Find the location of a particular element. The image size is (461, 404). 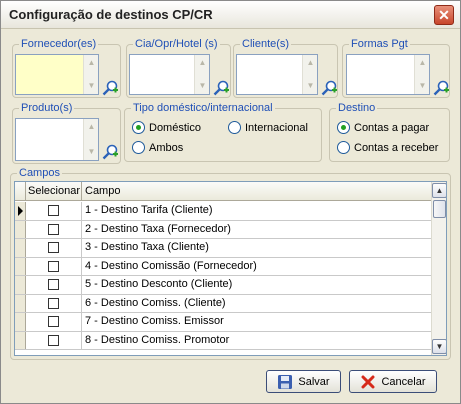

radio-contas-pagar-label: Contas a pagar is located at coordinates (392, 127).